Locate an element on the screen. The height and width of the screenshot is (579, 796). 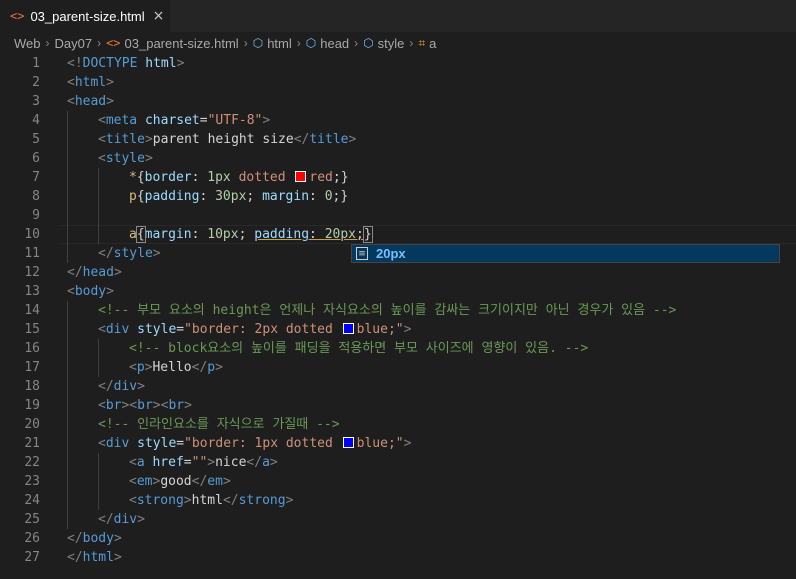
line-number: 17 is located at coordinates (32, 367).